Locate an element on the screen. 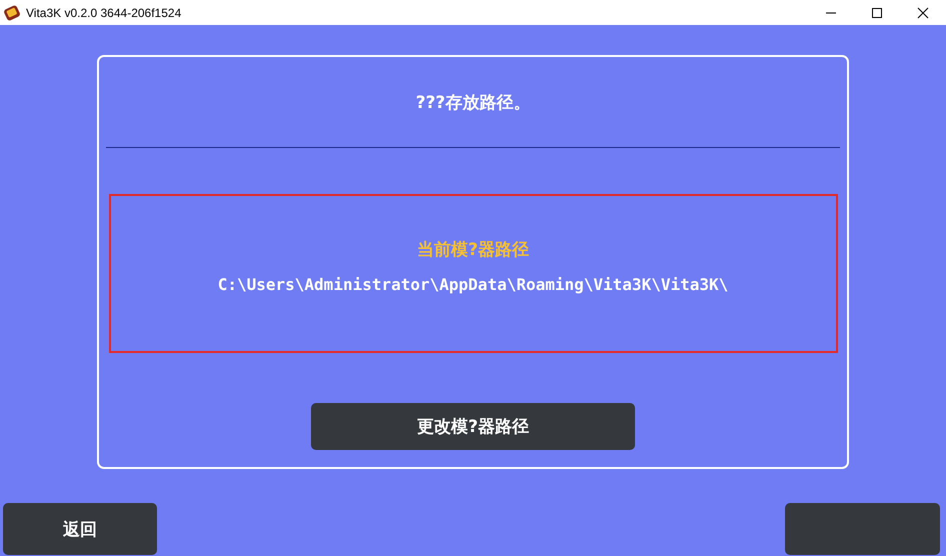 The height and width of the screenshot is (556, 946). maximize-icon is located at coordinates (877, 12).